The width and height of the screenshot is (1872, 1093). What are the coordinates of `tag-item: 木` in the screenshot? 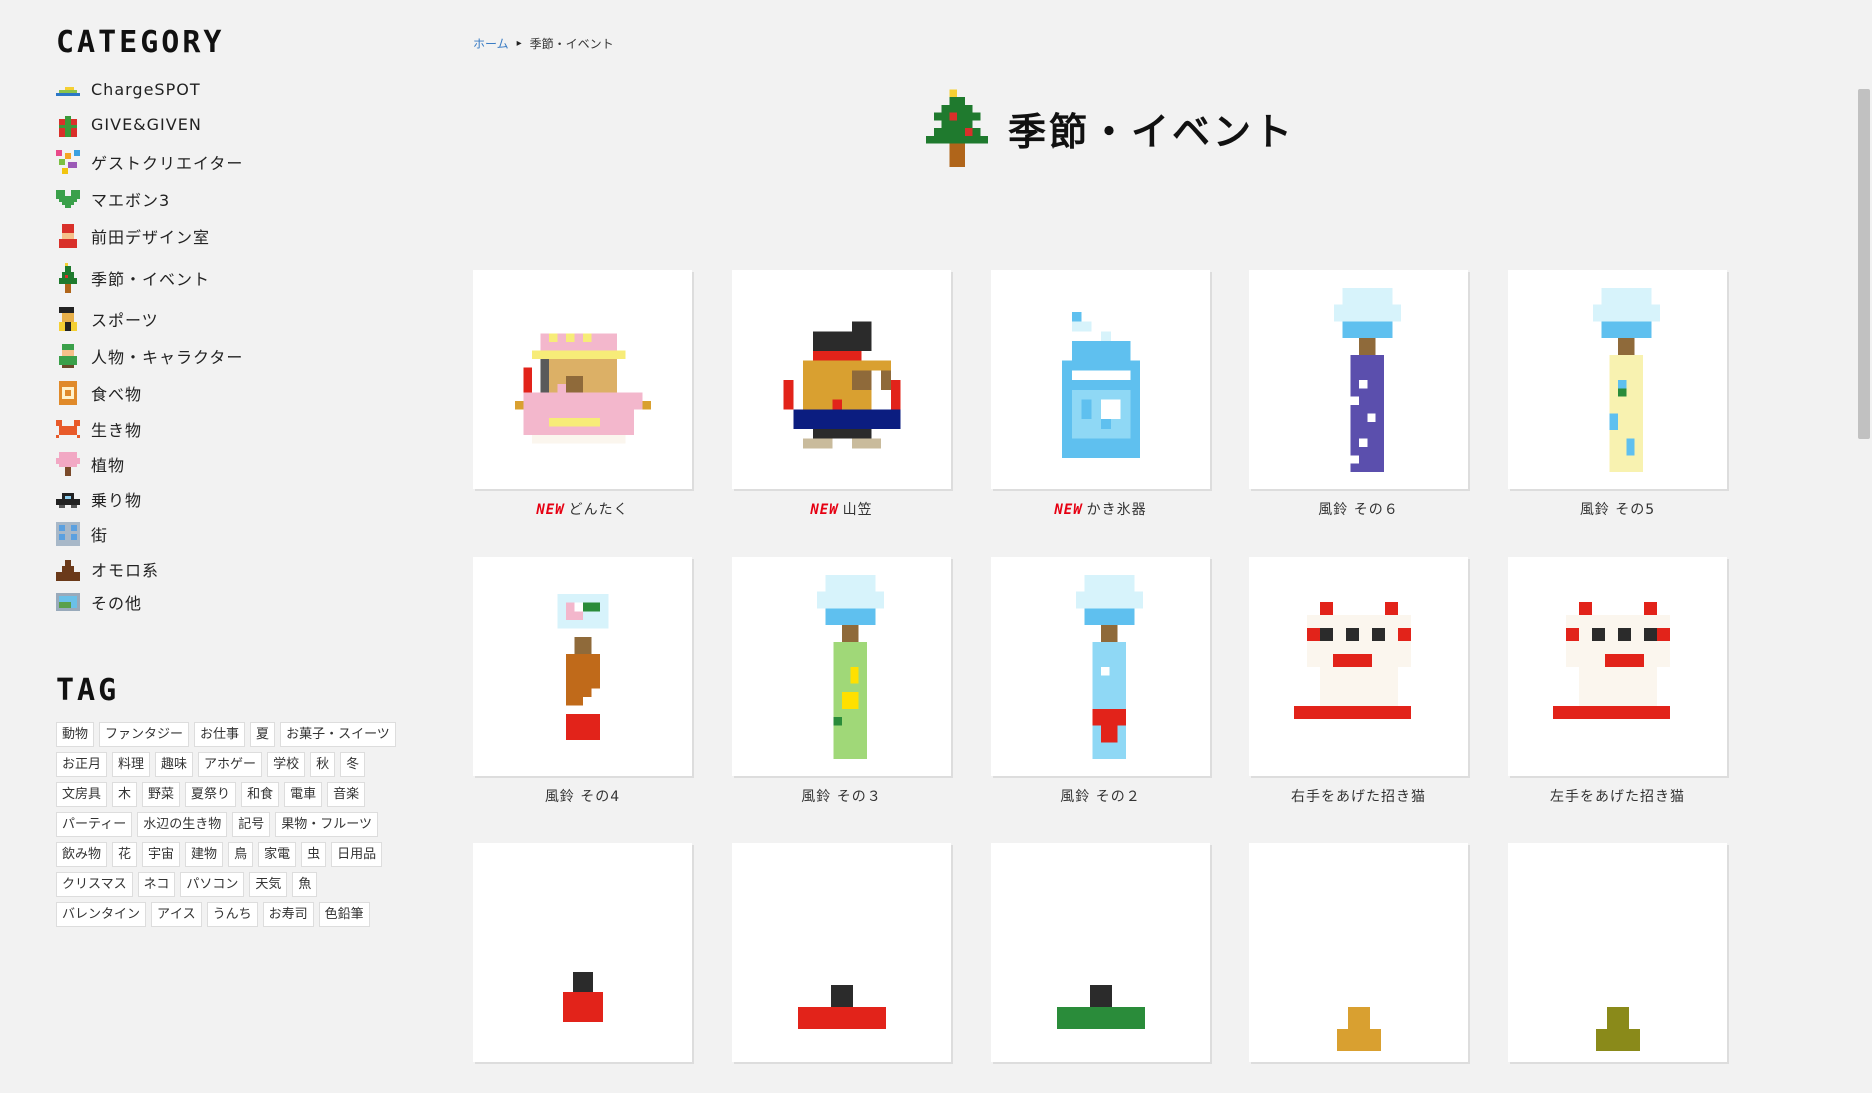 It's located at (125, 794).